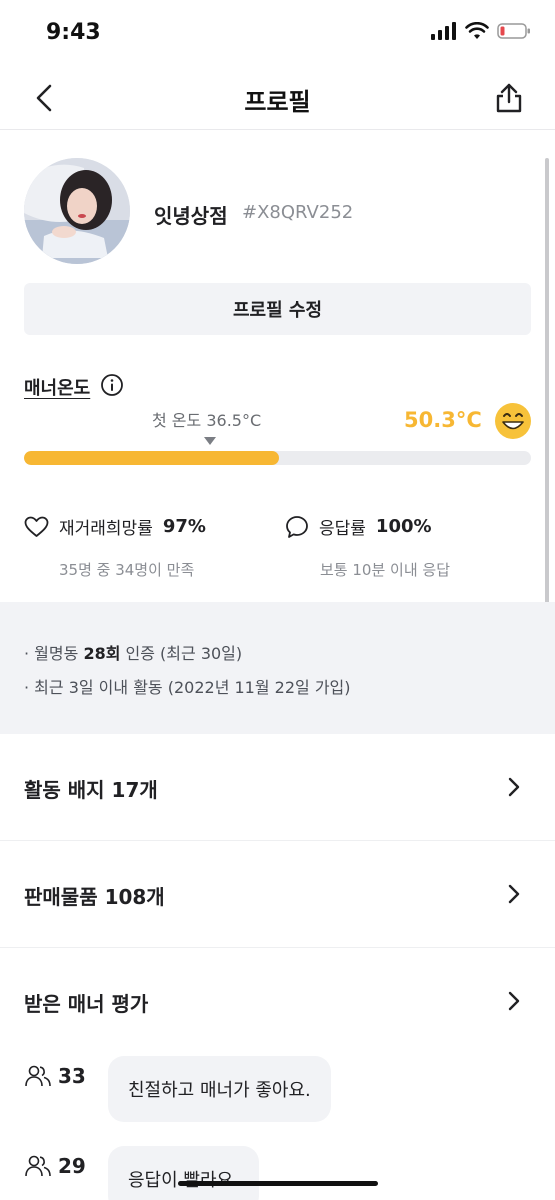  I want to click on verification-info: · 월명동 28회 인증 (최근 30일), so click(133, 653).